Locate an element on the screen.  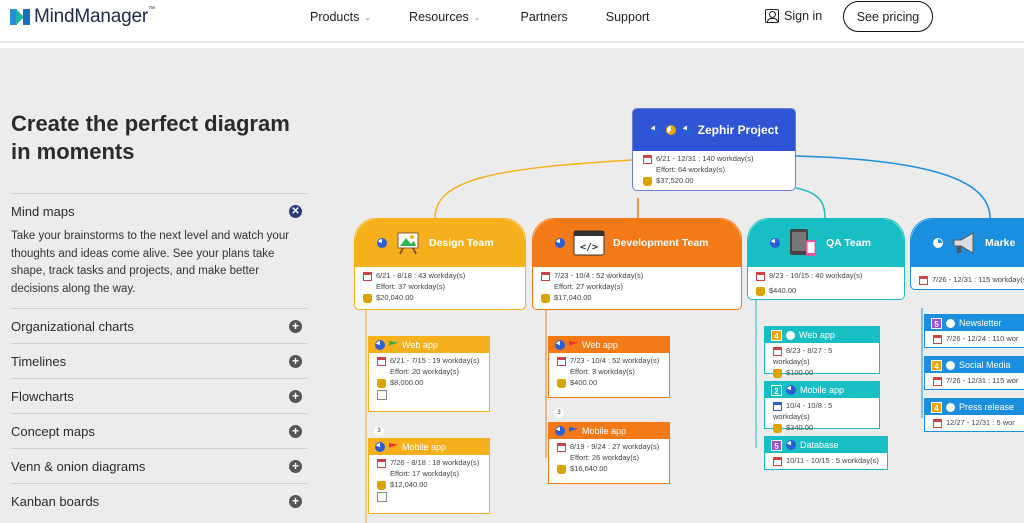
brand-logo: MindManager™ is located at coordinates (82, 17).